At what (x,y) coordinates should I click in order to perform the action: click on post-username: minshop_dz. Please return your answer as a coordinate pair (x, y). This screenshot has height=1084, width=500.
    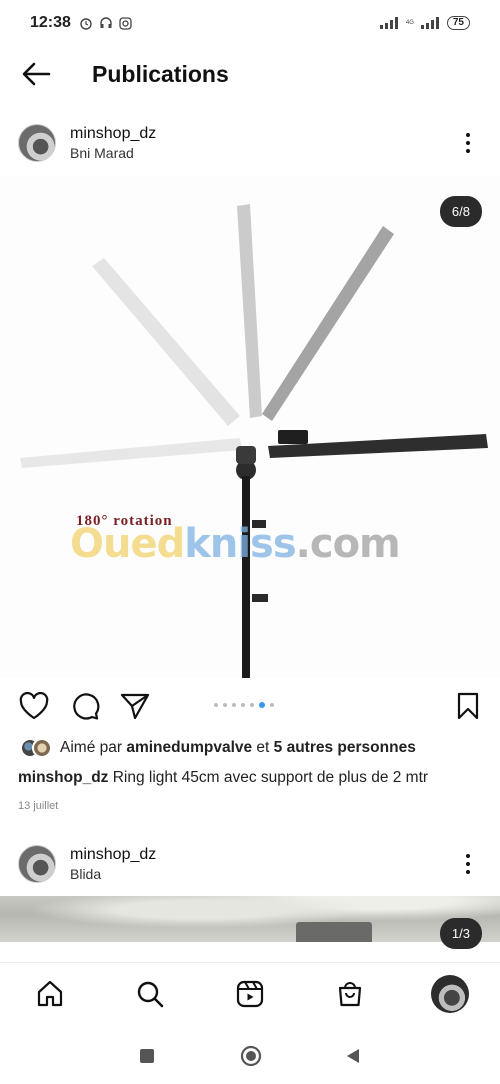
    Looking at the image, I should click on (113, 134).